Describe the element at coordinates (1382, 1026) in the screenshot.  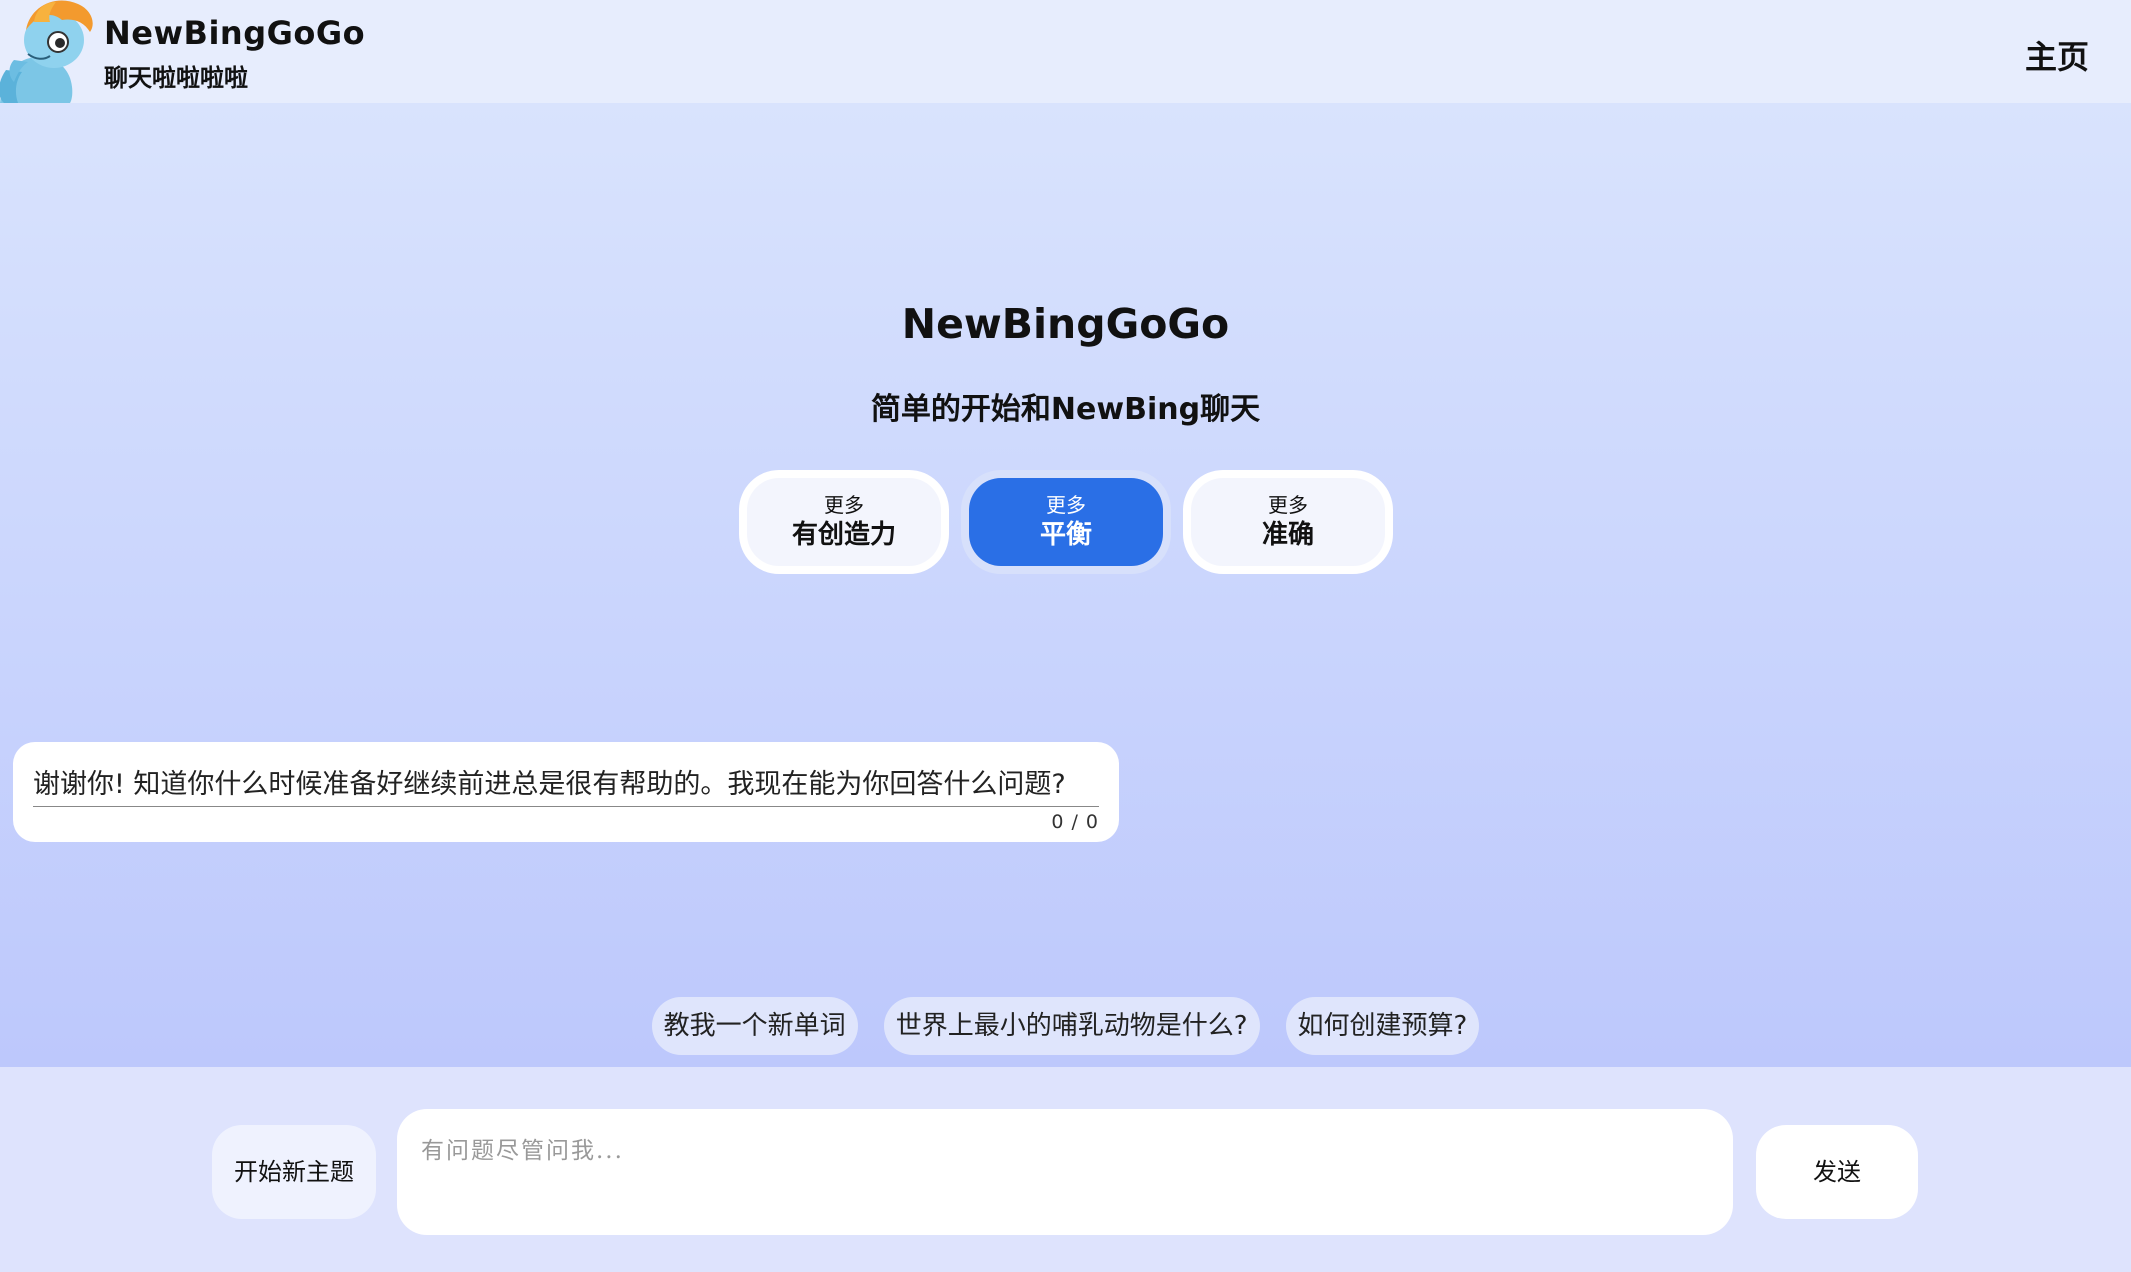
I see `suggestion-chip: 如何创建预算?` at that location.